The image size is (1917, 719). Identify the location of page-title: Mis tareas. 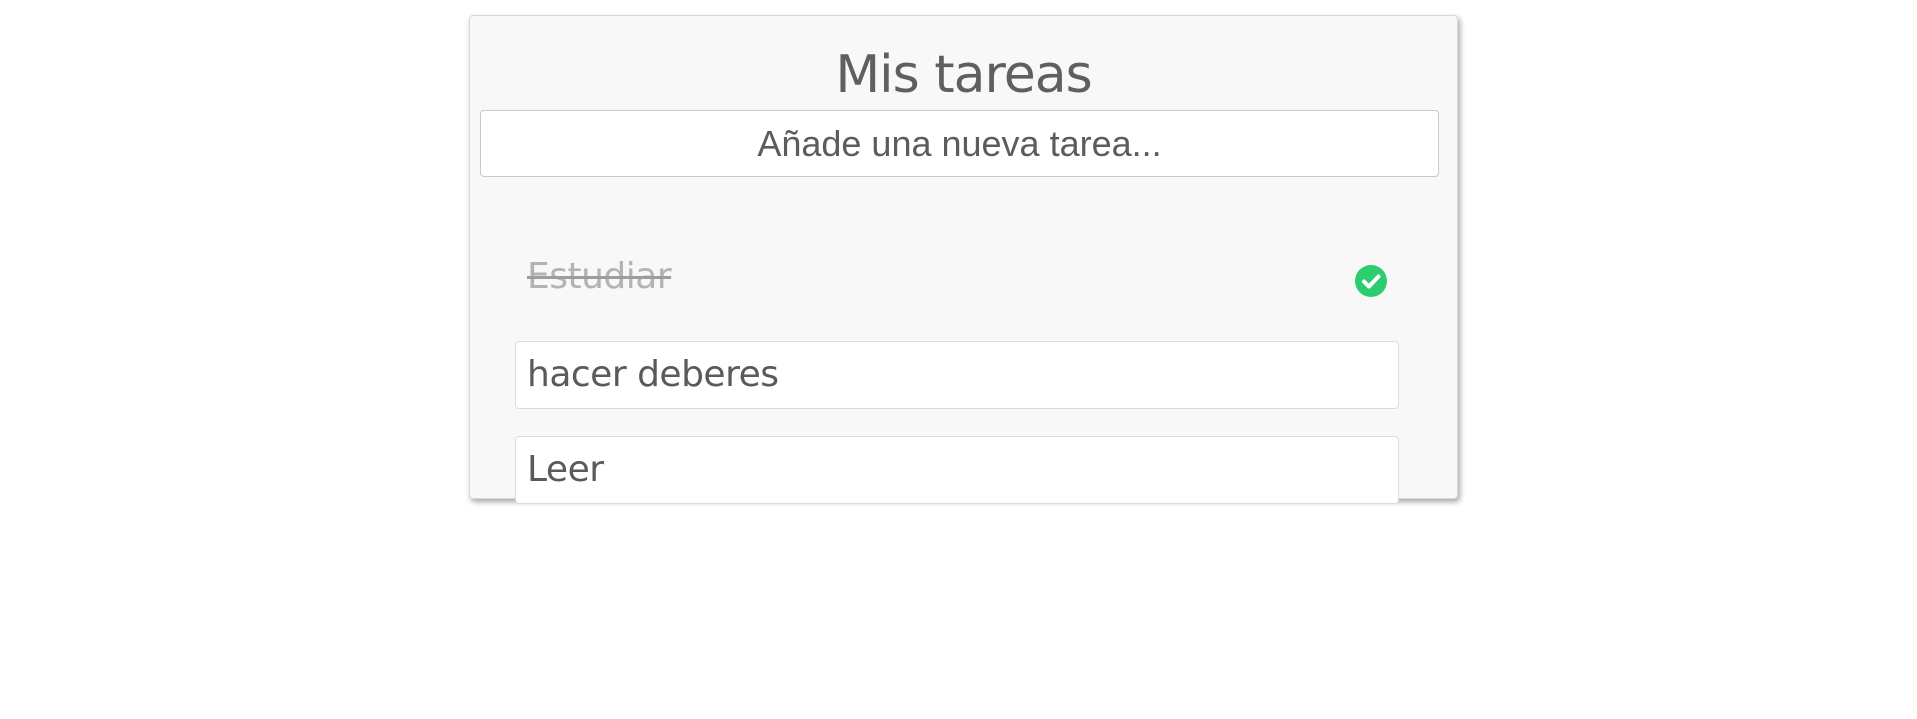
(963, 75).